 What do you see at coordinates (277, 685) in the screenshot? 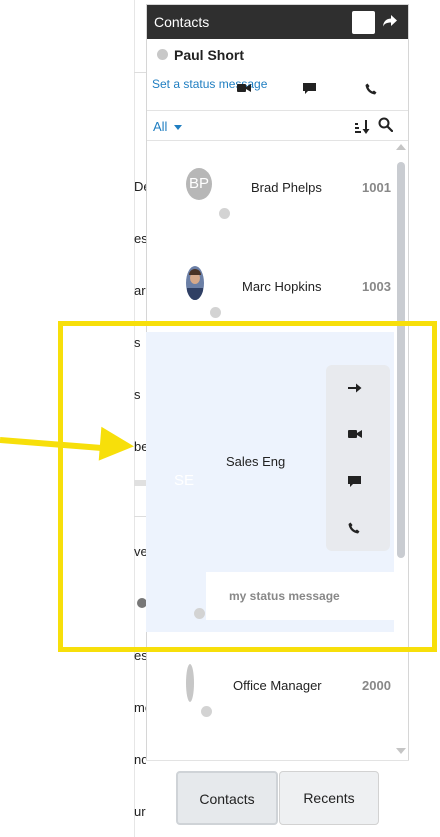
I see `contact-name: Office Manager` at bounding box center [277, 685].